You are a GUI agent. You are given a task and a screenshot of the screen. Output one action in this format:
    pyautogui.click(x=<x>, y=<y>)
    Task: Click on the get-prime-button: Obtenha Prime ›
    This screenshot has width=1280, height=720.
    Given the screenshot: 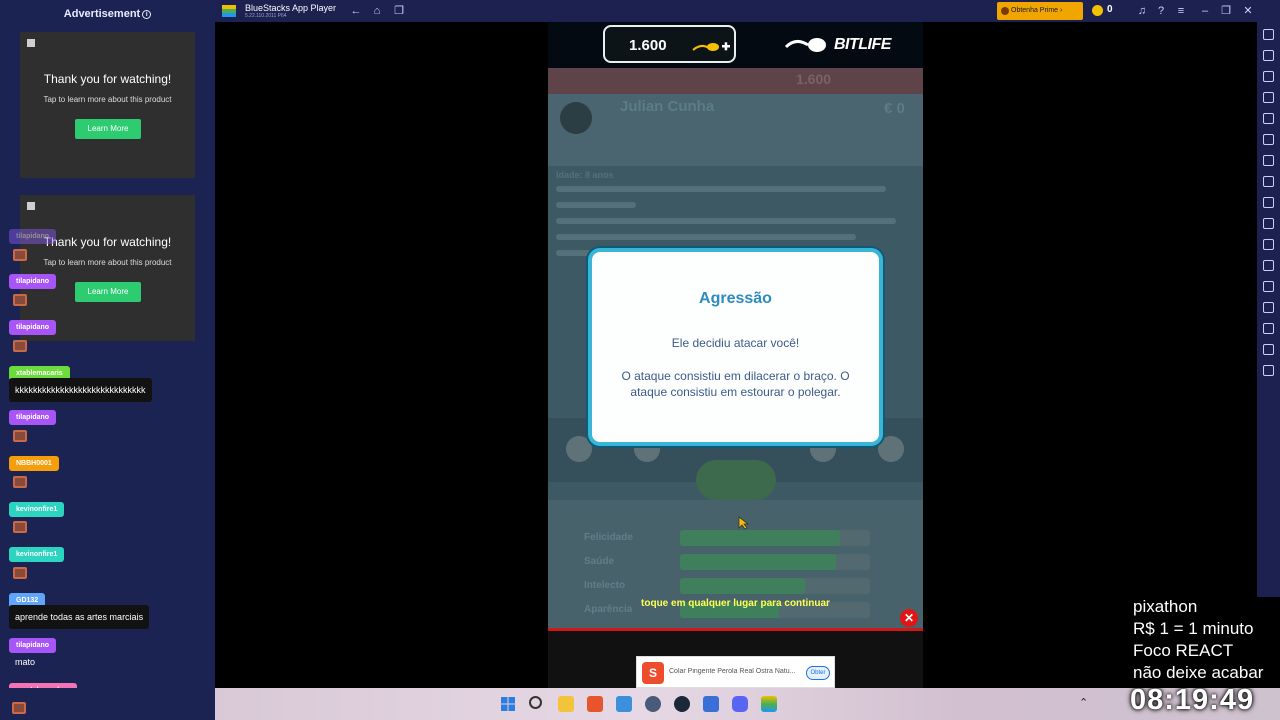 What is the action you would take?
    pyautogui.click(x=1040, y=11)
    